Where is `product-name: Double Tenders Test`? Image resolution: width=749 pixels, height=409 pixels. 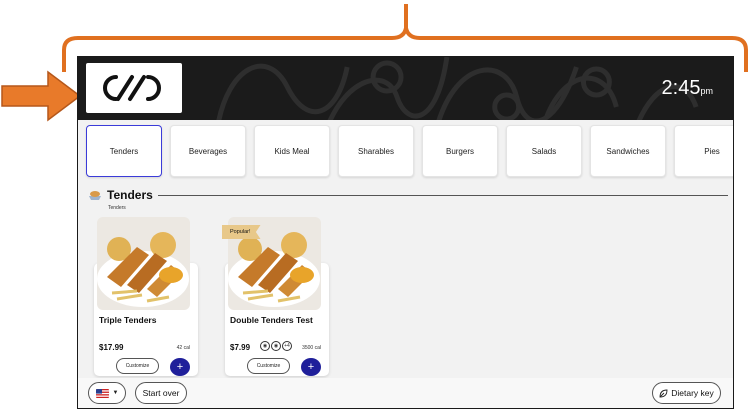
product-name: Double Tenders Test is located at coordinates (271, 320).